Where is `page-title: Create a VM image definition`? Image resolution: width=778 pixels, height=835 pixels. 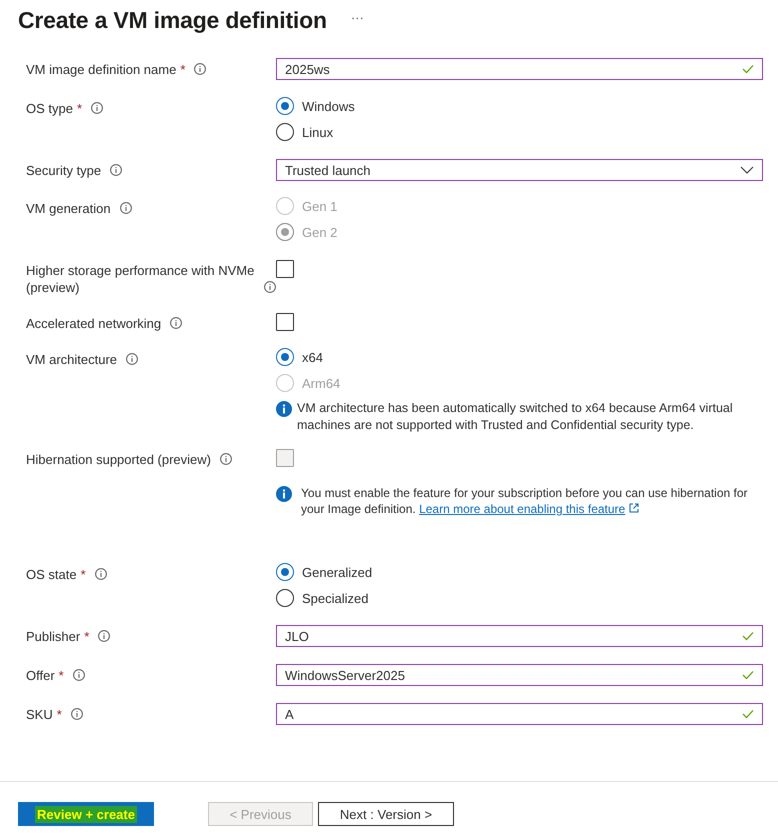
page-title: Create a VM image definition is located at coordinates (172, 20).